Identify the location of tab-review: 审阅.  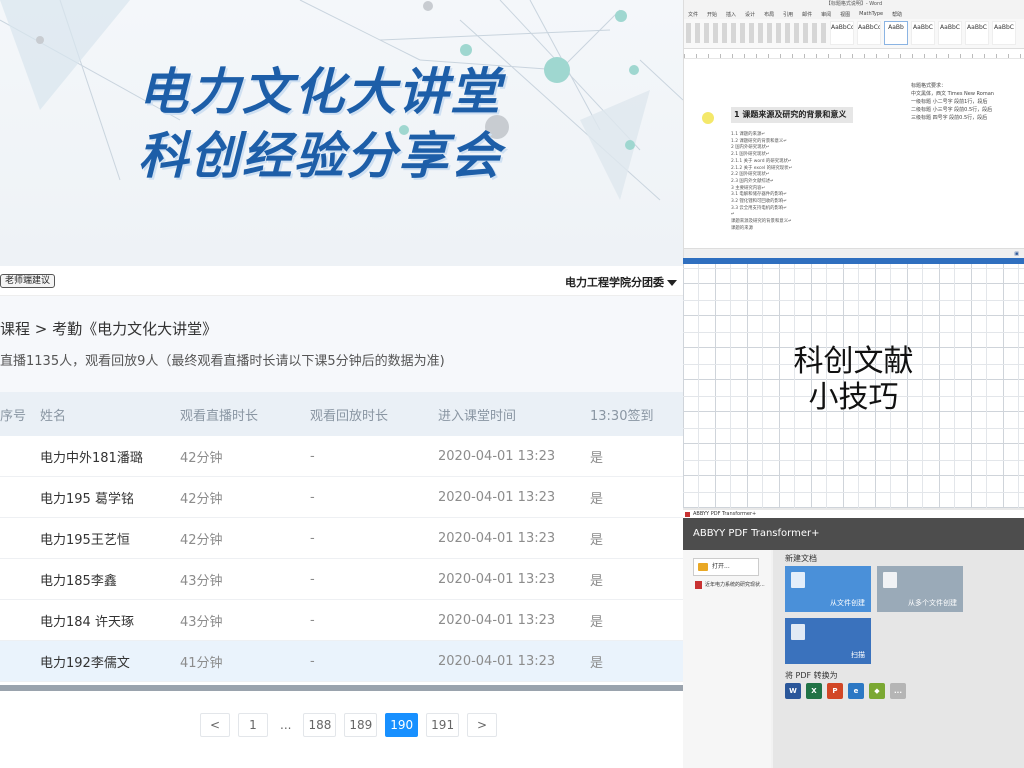
(826, 14).